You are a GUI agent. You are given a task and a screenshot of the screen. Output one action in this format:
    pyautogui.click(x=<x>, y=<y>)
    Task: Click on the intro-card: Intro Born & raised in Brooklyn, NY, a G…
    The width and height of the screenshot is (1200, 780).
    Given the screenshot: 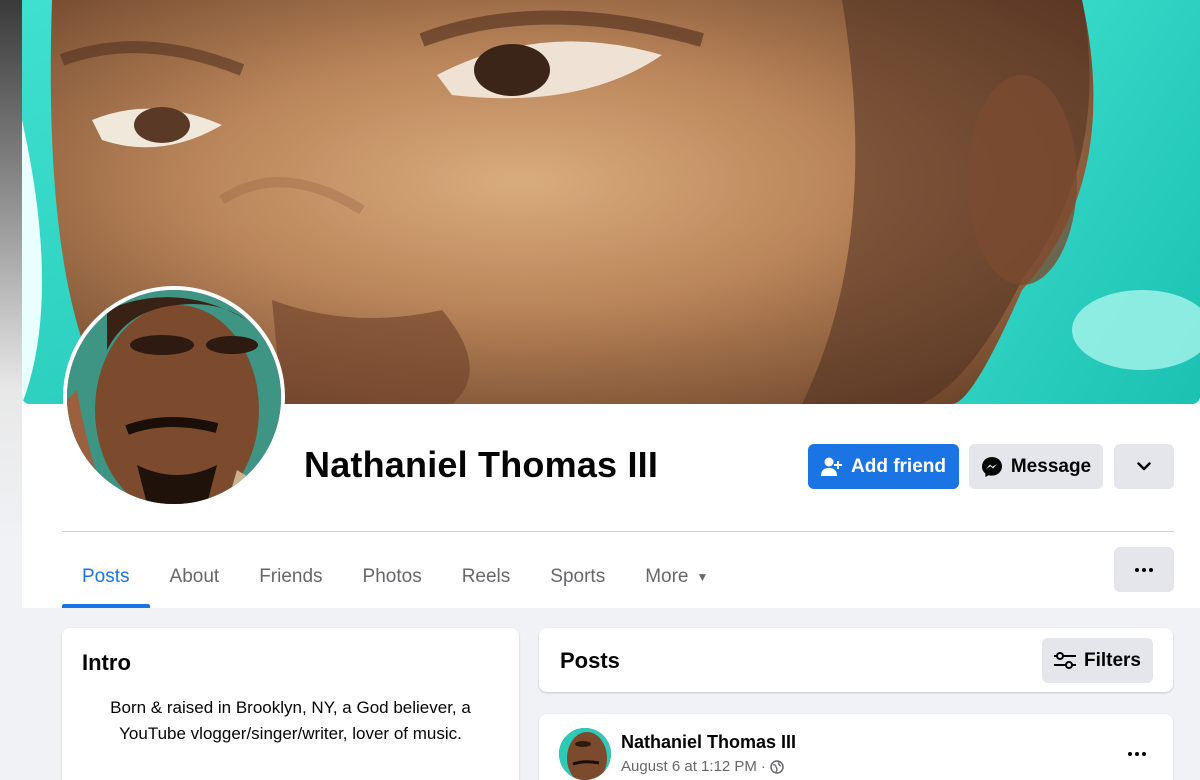 What is the action you would take?
    pyautogui.click(x=290, y=704)
    